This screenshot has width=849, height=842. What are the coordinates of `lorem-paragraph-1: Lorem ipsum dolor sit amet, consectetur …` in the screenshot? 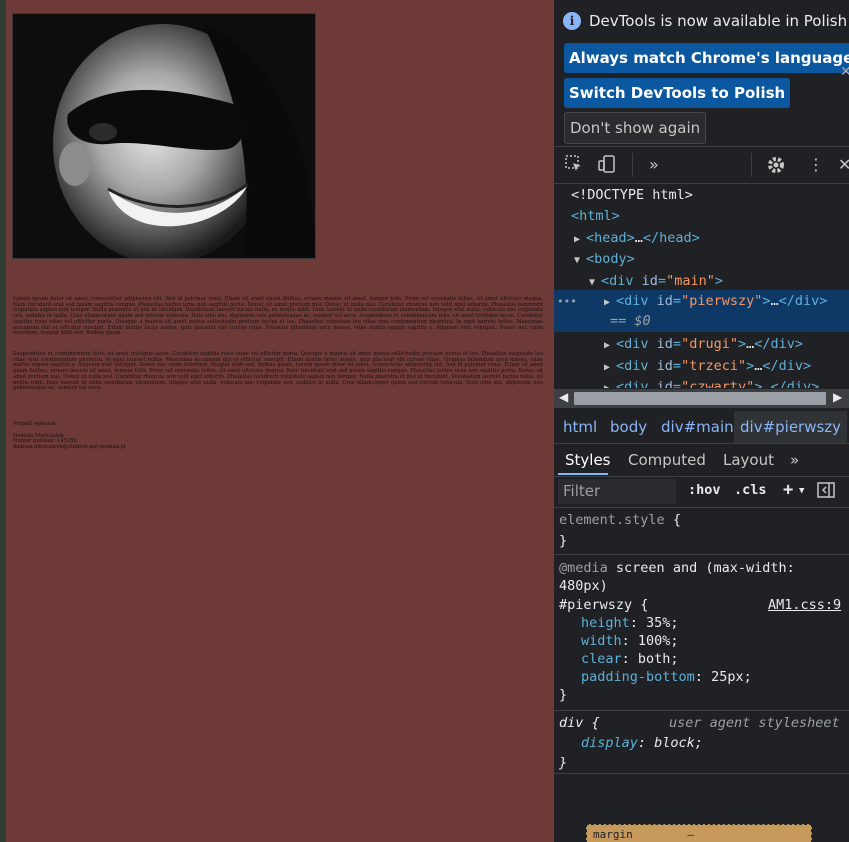 It's located at (278, 316).